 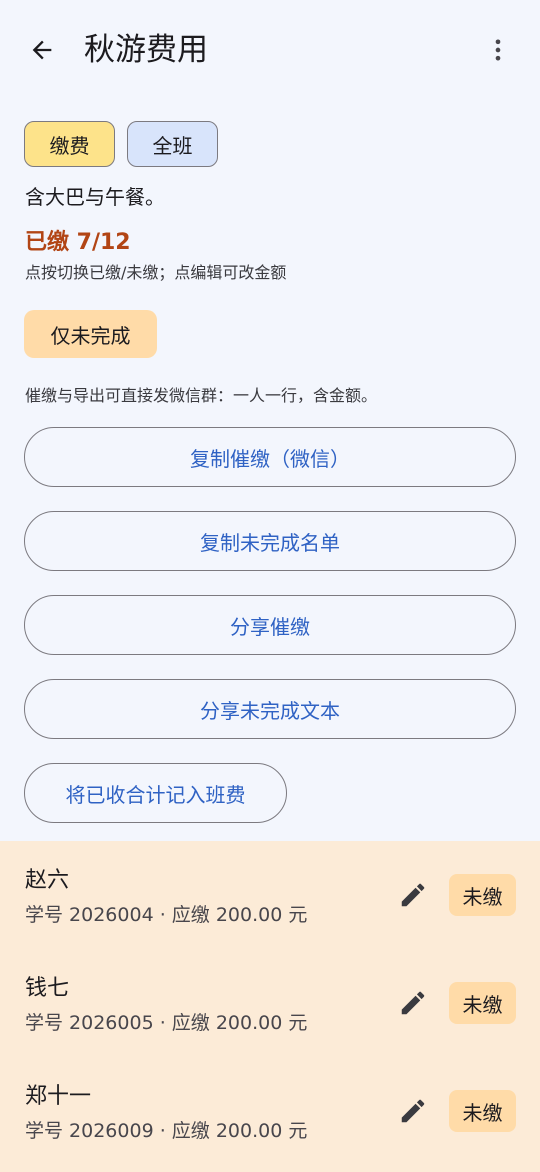 I want to click on app-bar: 秋游费用, so click(x=270, y=50).